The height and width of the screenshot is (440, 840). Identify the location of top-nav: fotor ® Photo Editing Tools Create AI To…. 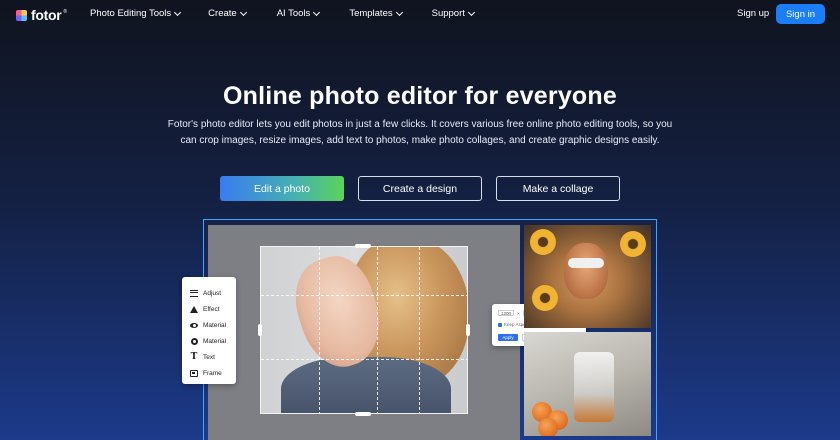
(420, 14).